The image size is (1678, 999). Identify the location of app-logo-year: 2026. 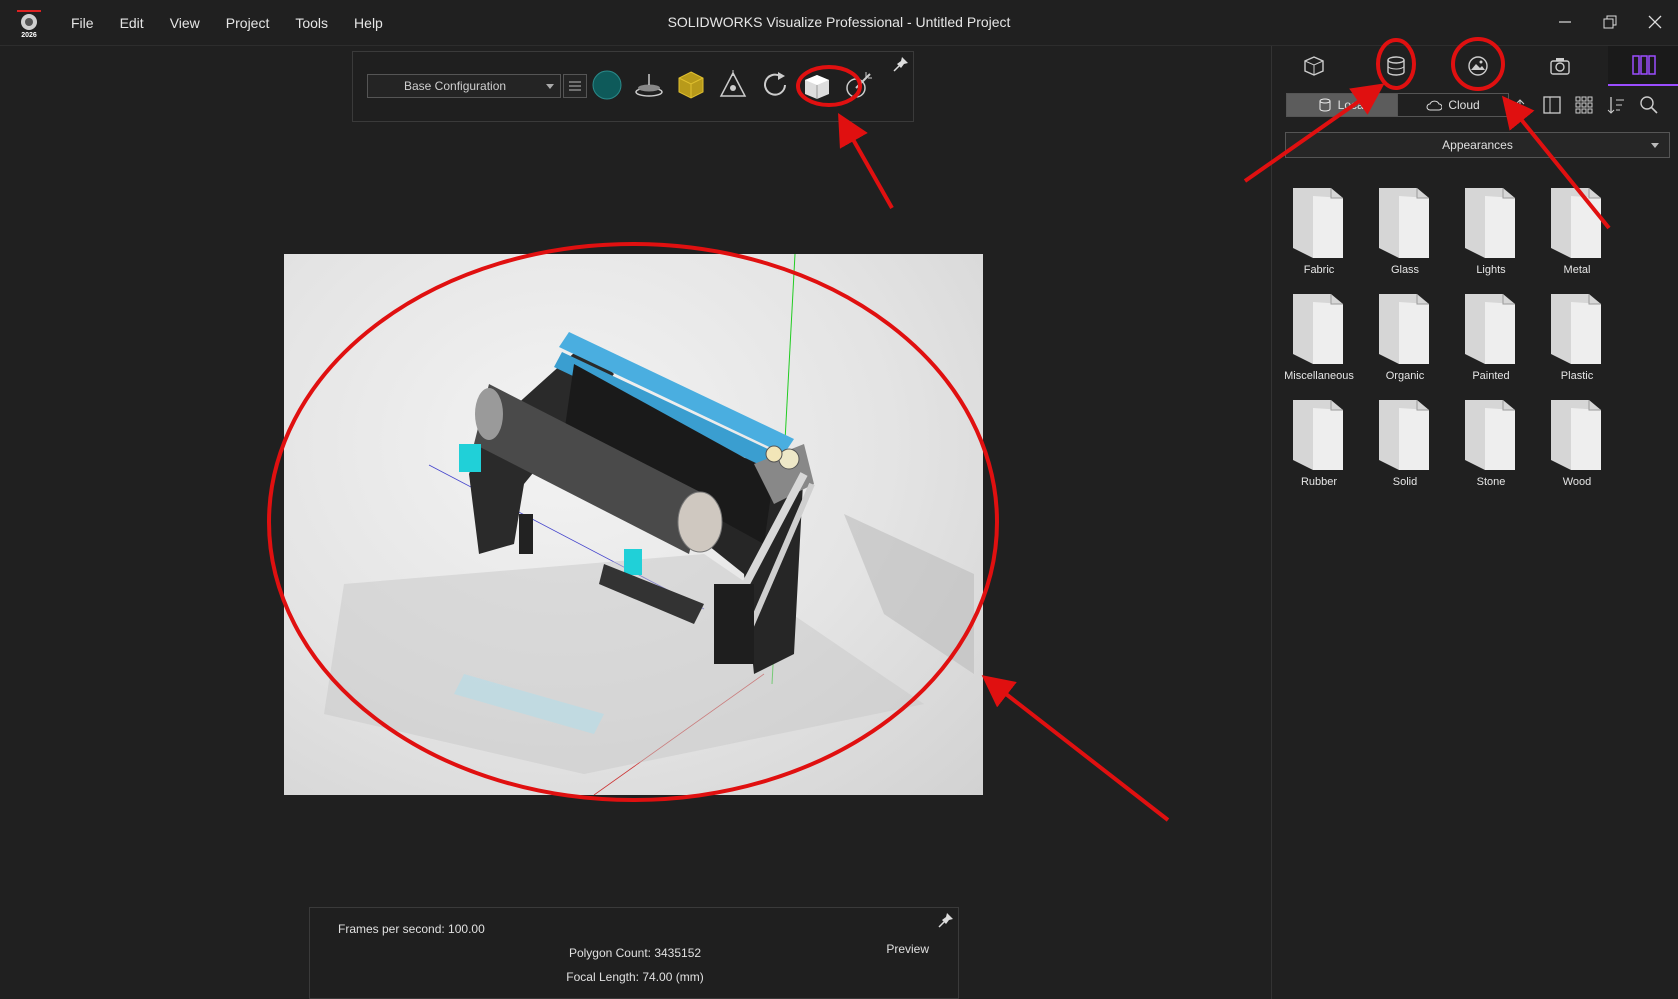
(29, 35).